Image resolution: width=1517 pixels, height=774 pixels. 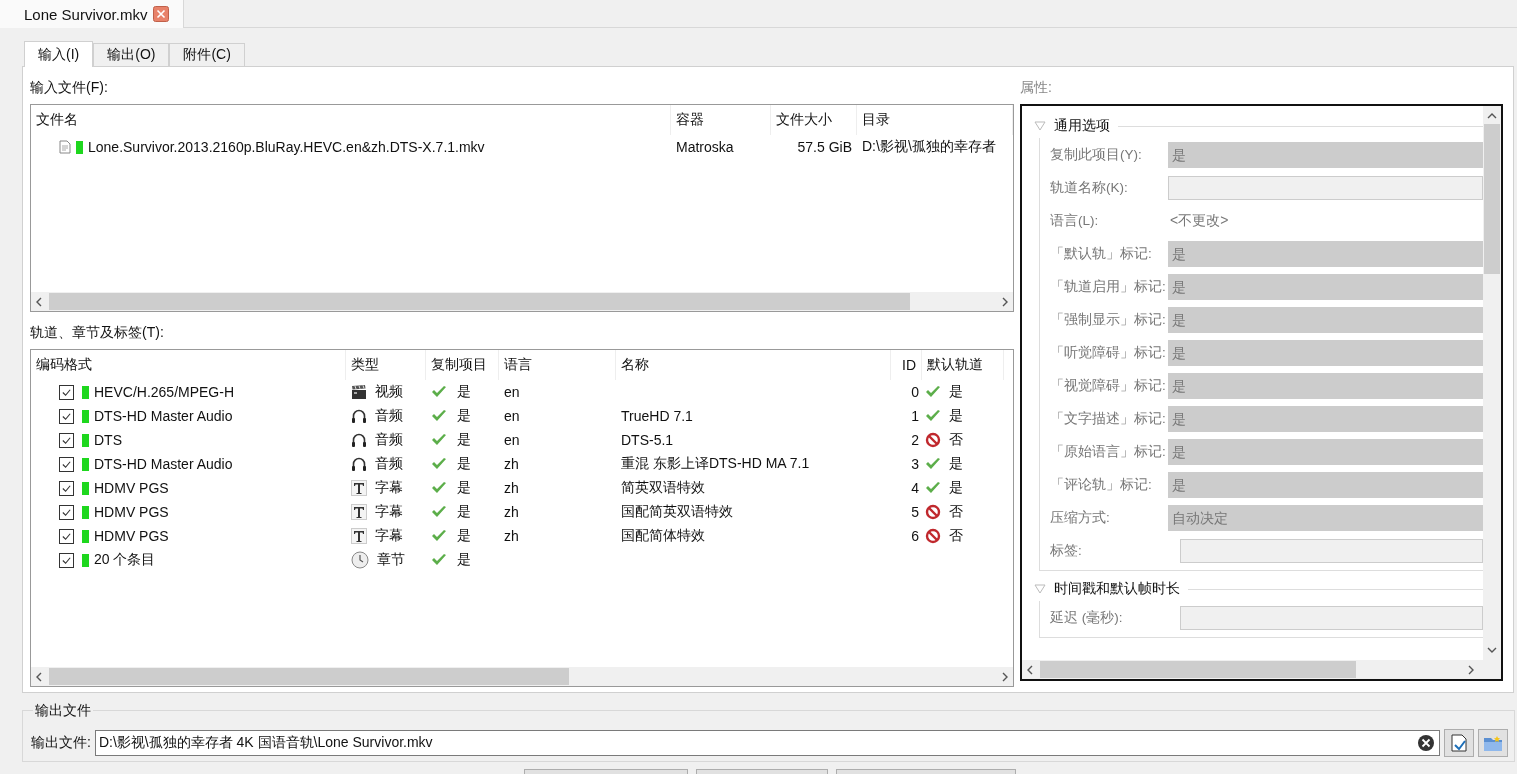 I want to click on field-value: <不更改>, so click(x=1199, y=221).